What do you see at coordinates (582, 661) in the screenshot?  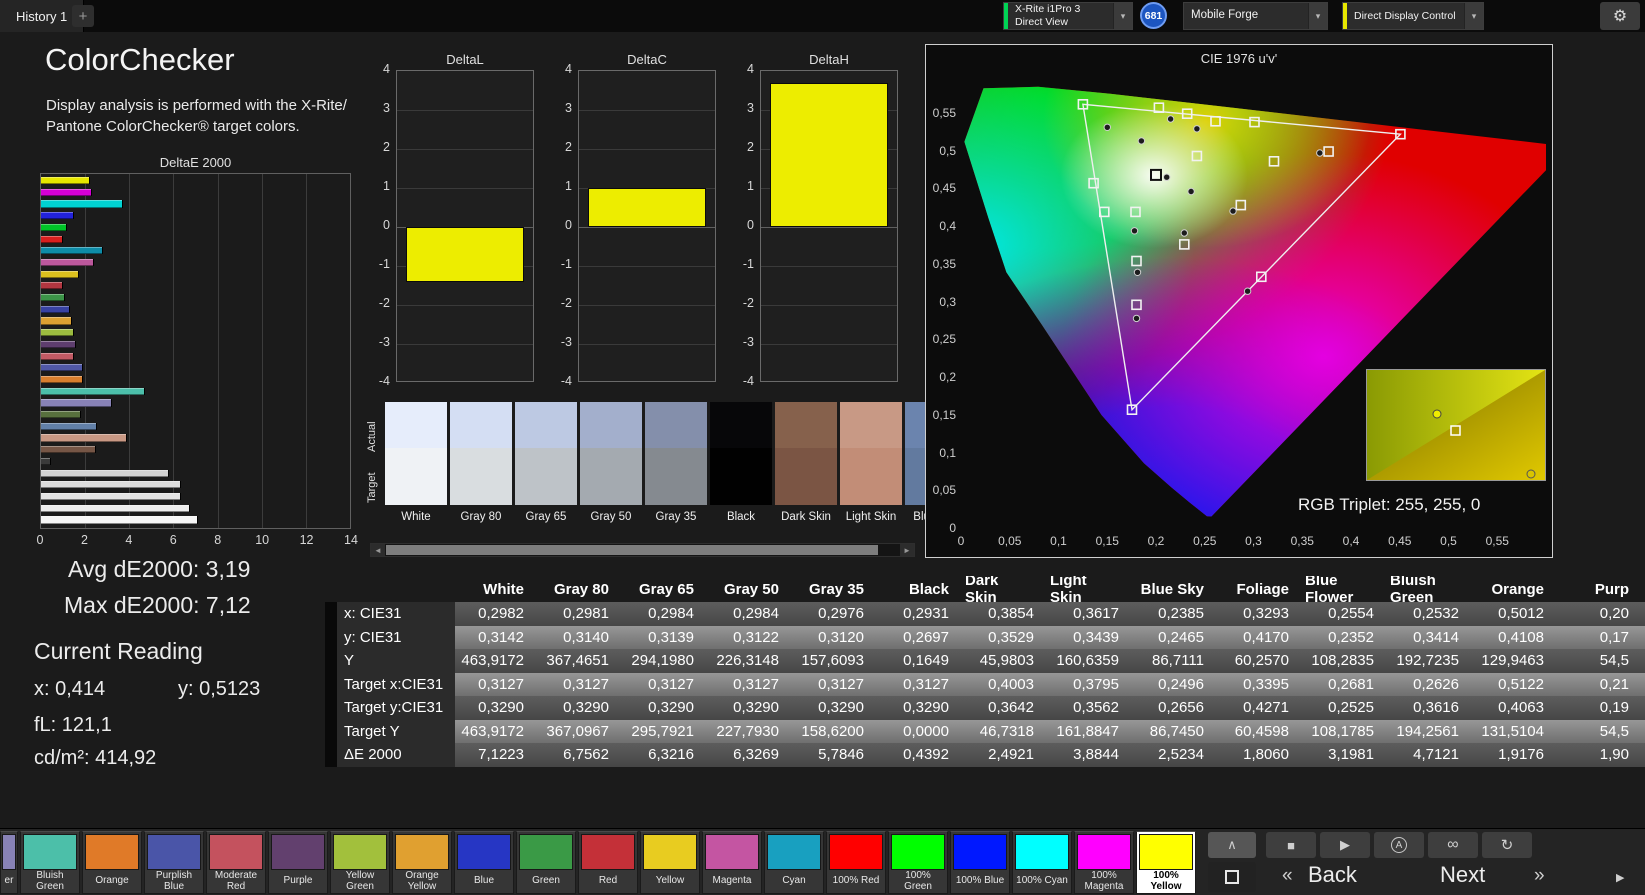 I see `table-cell: 367,4651` at bounding box center [582, 661].